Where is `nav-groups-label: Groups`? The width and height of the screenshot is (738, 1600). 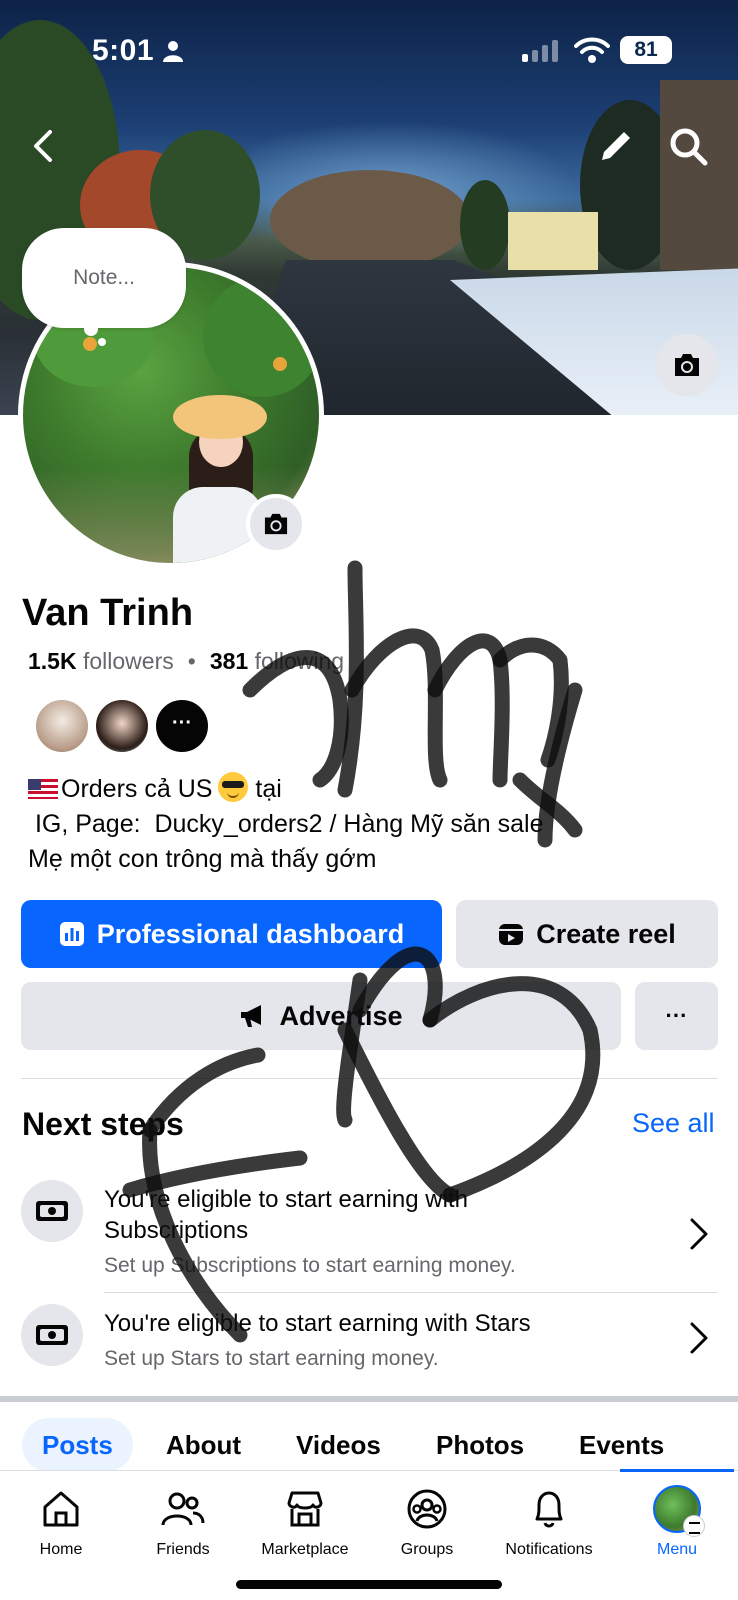 nav-groups-label: Groups is located at coordinates (427, 1549).